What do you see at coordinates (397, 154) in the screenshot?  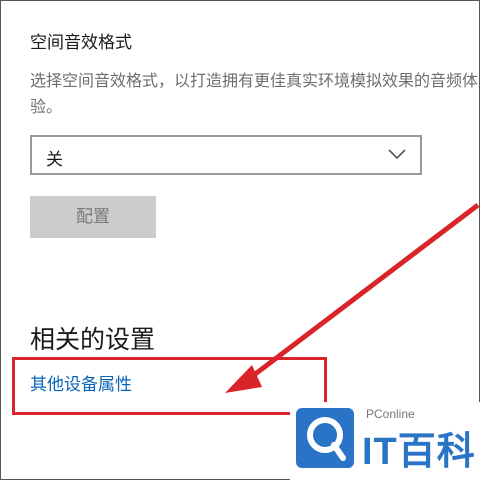 I see `chevron-down-icon` at bounding box center [397, 154].